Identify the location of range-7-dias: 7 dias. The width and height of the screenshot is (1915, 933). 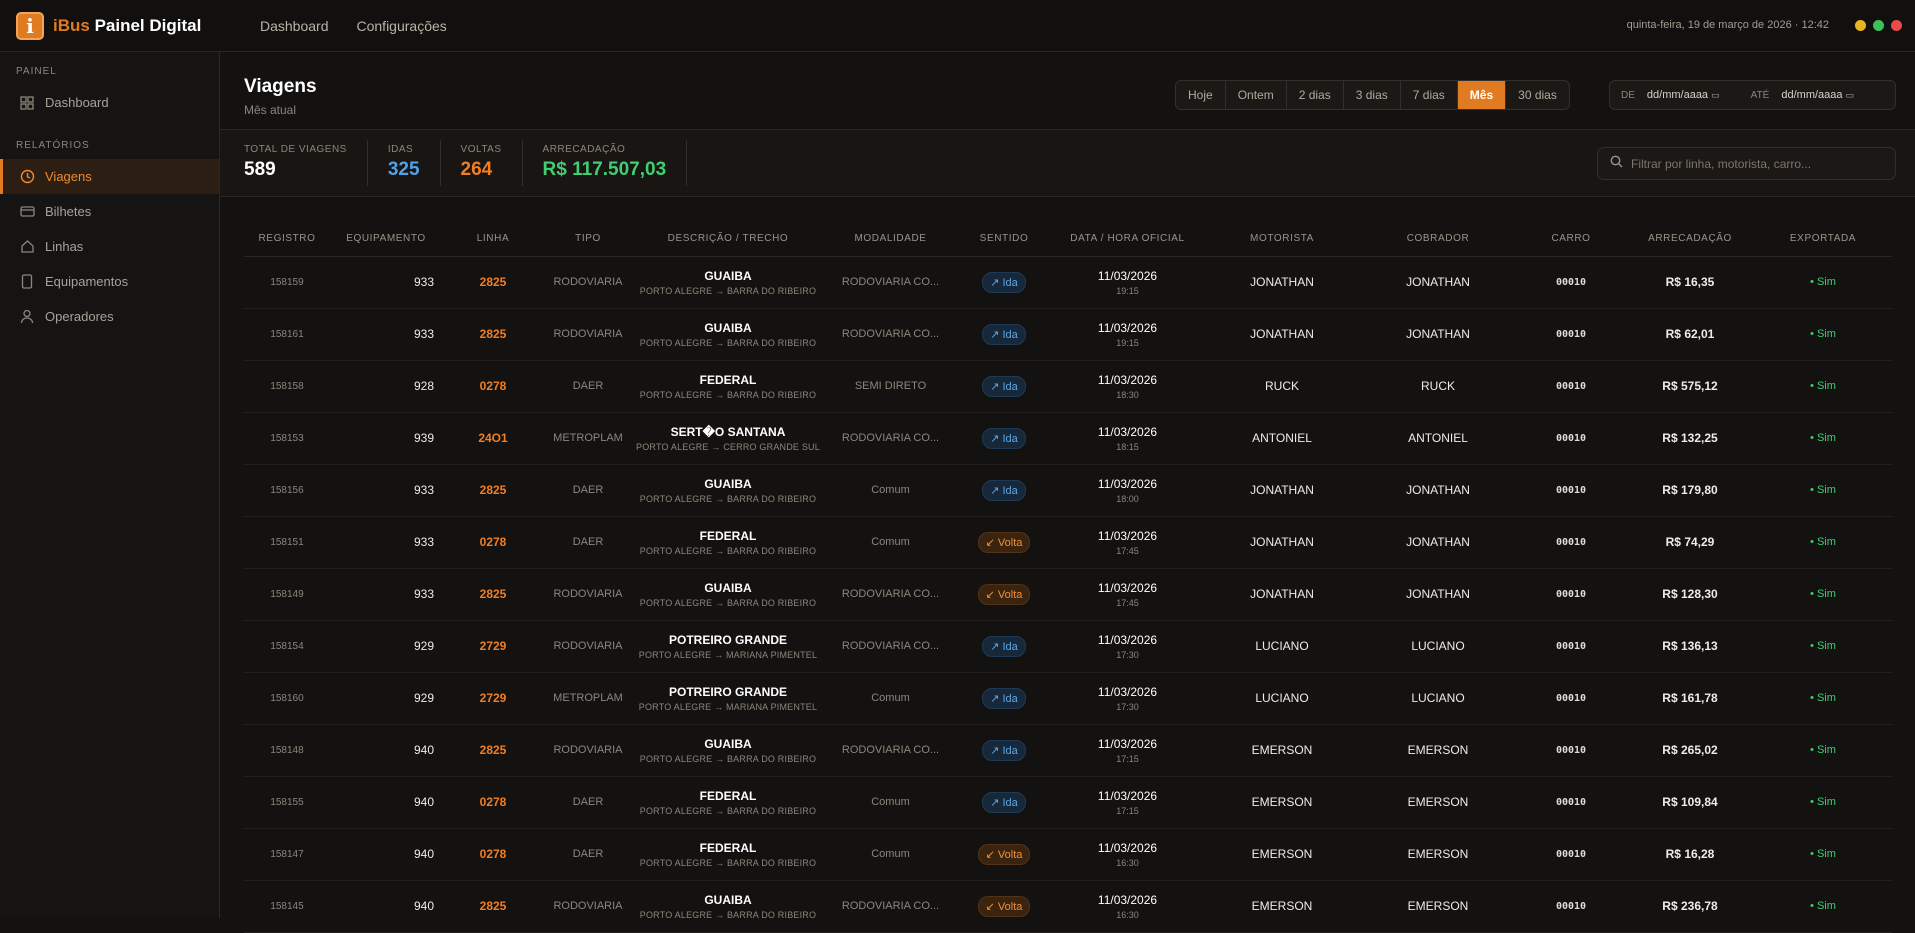
(1429, 95).